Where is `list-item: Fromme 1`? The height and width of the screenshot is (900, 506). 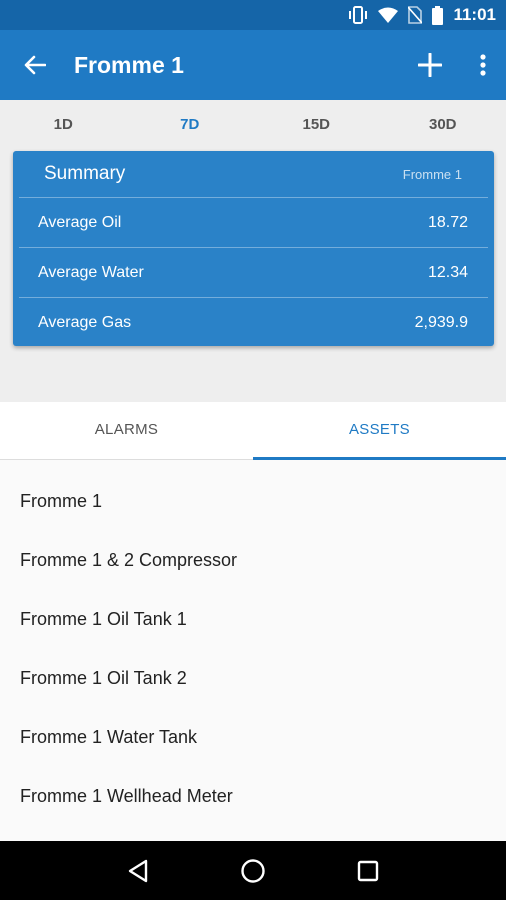 list-item: Fromme 1 is located at coordinates (253, 489).